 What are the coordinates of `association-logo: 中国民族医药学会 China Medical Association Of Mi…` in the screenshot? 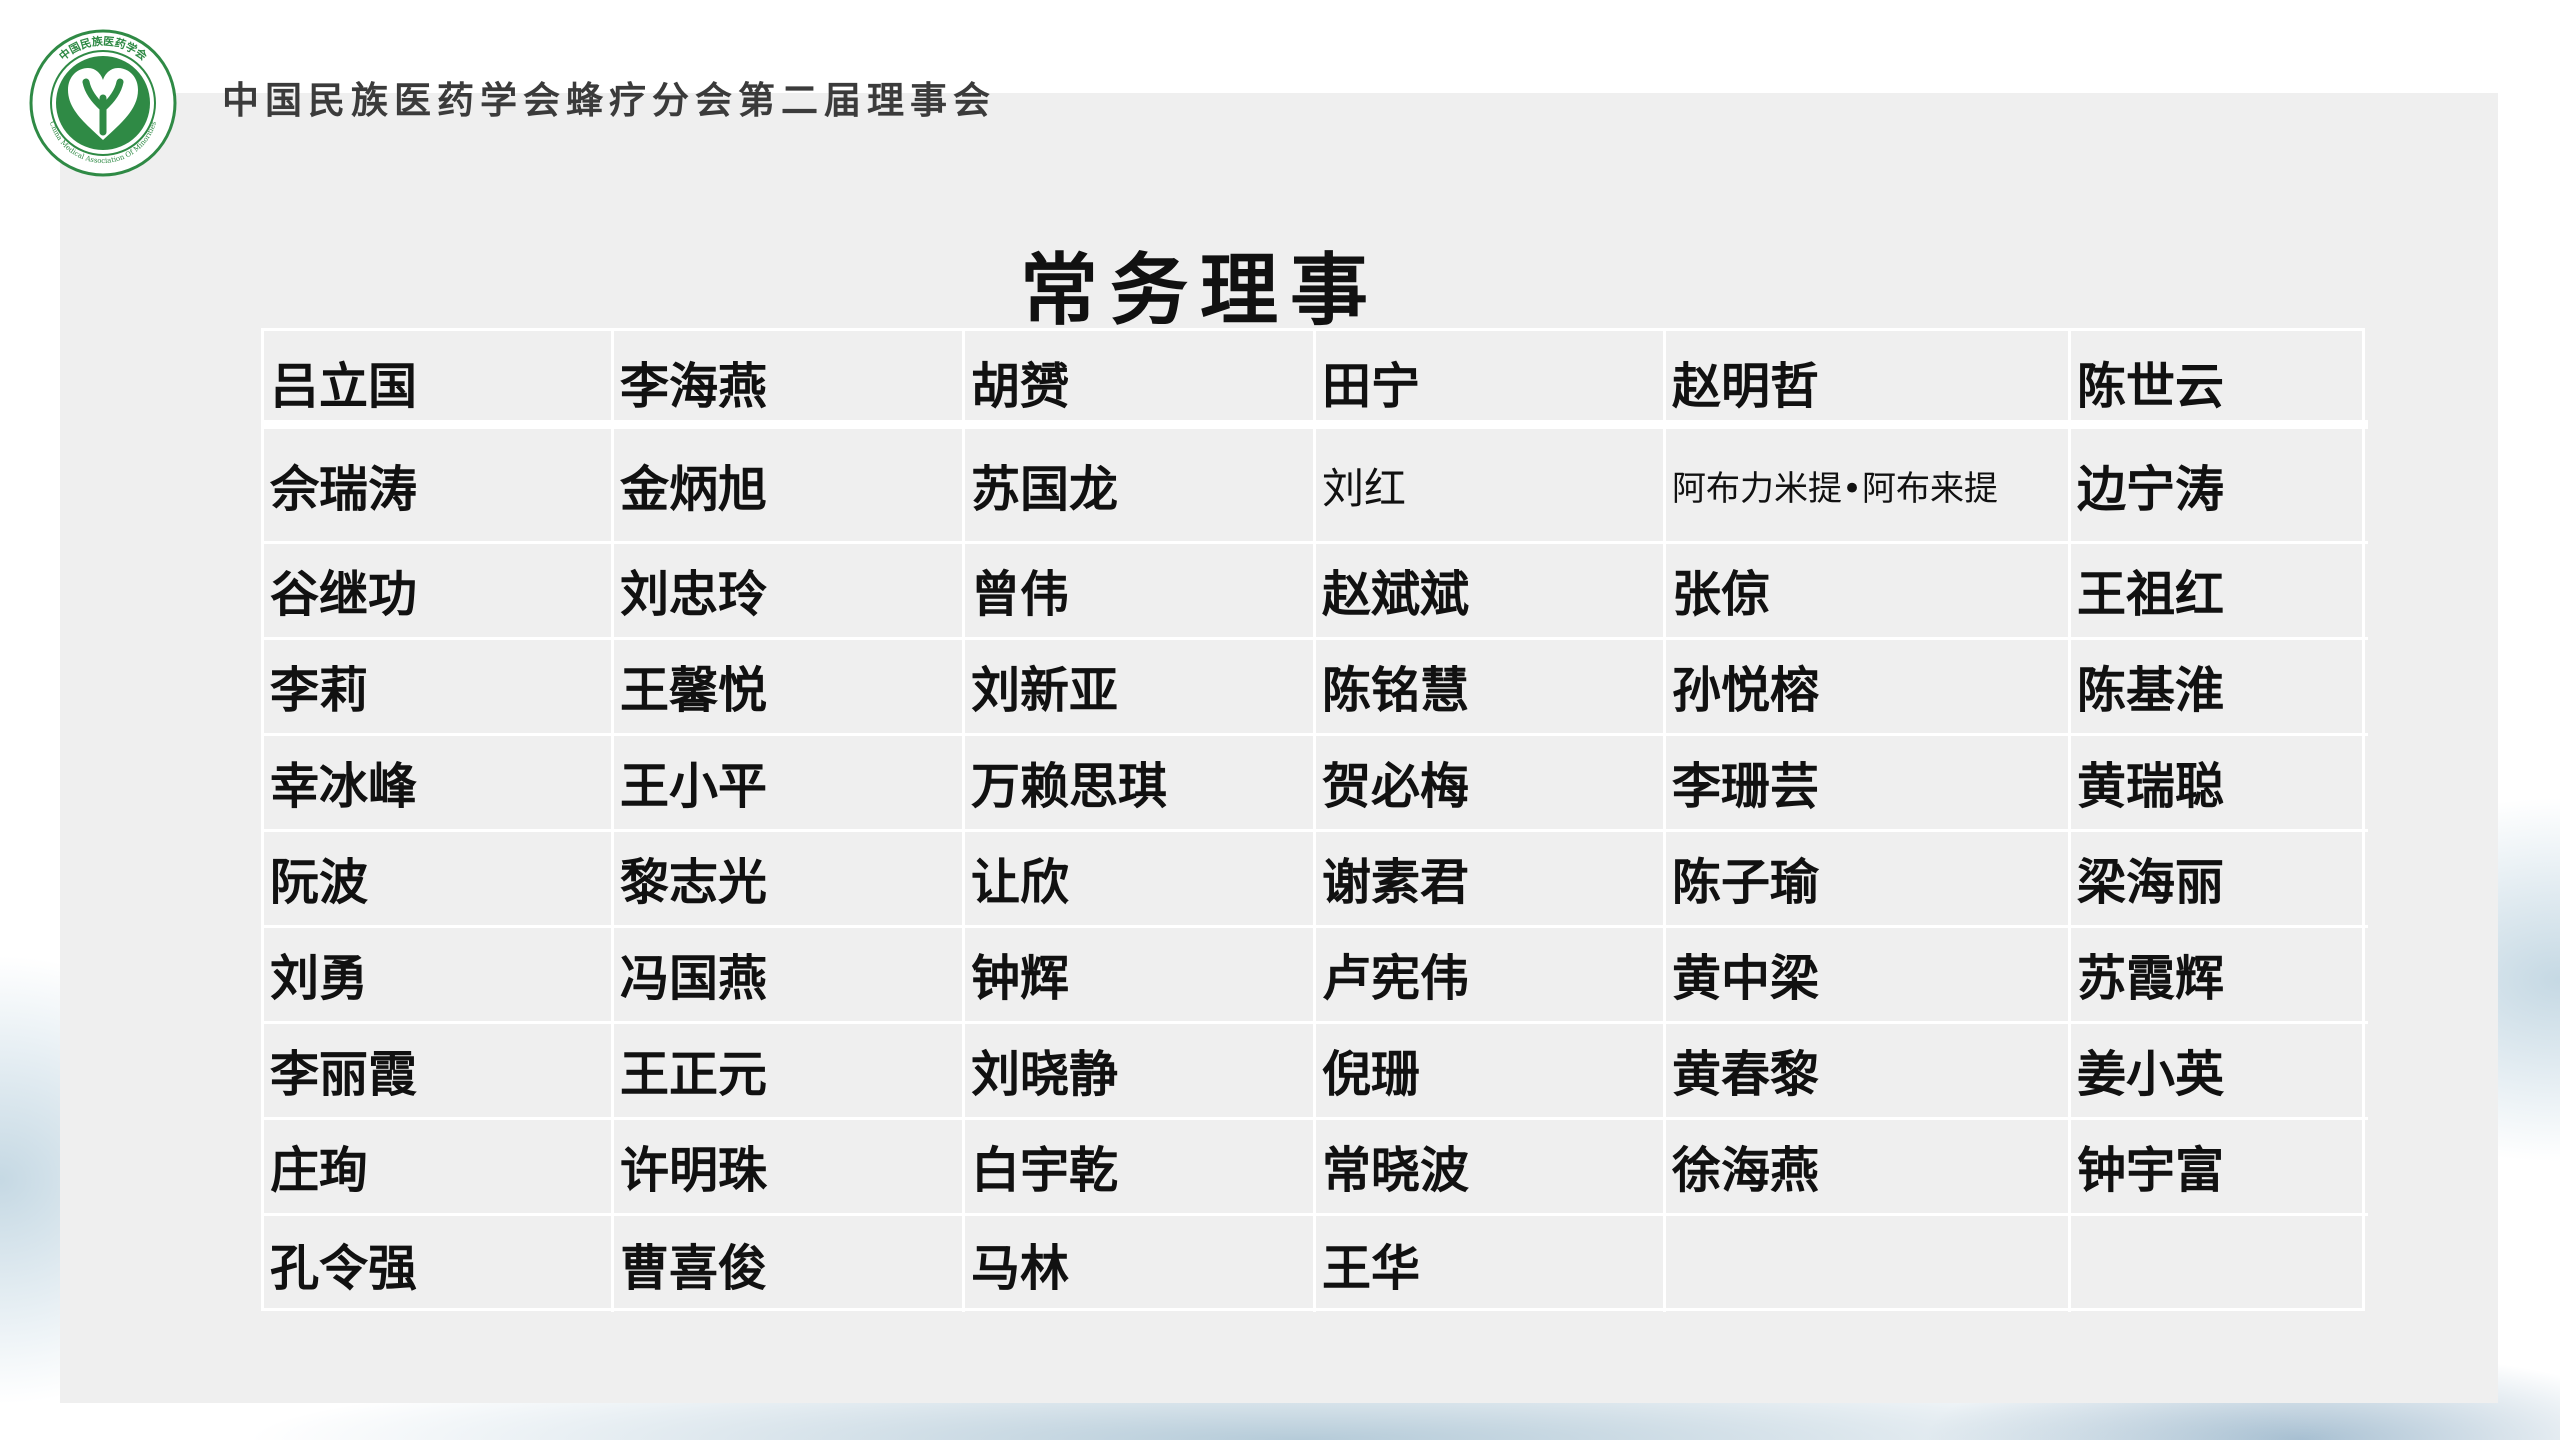 It's located at (103, 103).